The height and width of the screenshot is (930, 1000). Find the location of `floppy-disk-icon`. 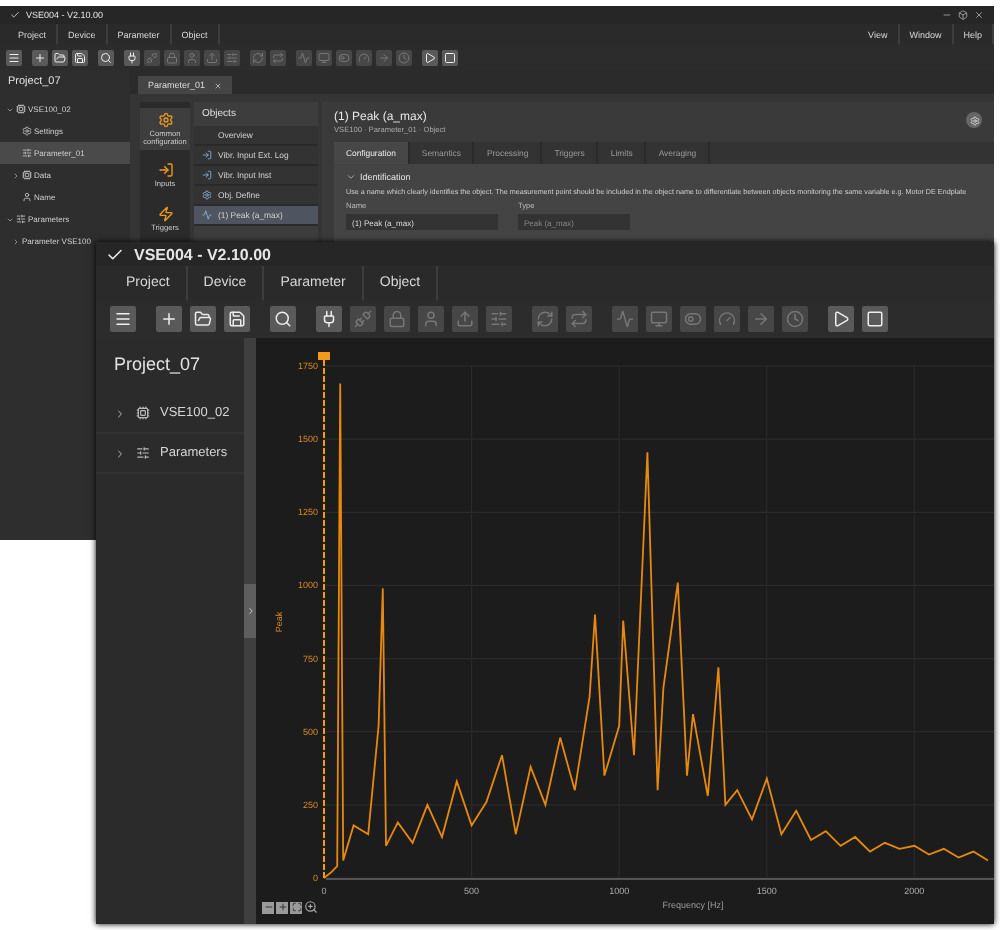

floppy-disk-icon is located at coordinates (80, 57).